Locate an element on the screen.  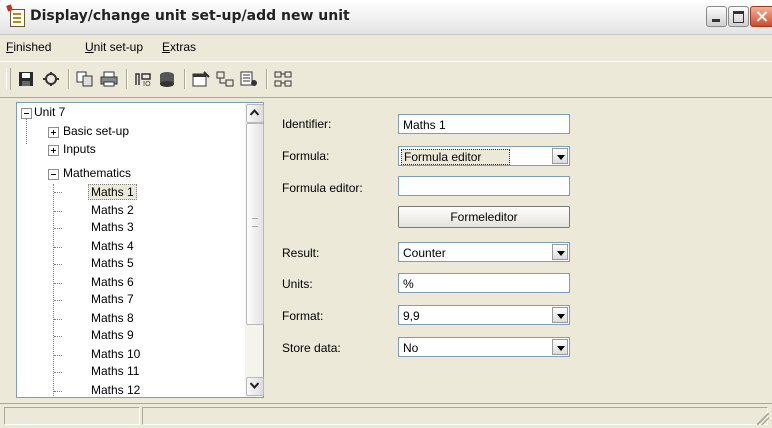
result-value: Counter is located at coordinates (424, 253).